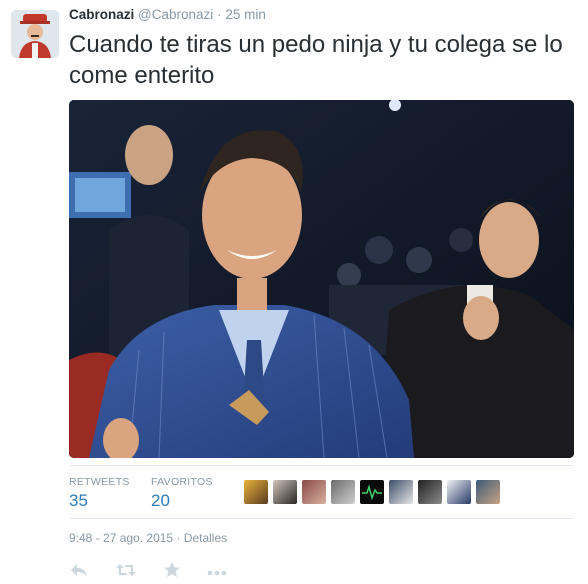 Image resolution: width=588 pixels, height=584 pixels. Describe the element at coordinates (160, 500) in the screenshot. I see `favorites-count: 20` at that location.